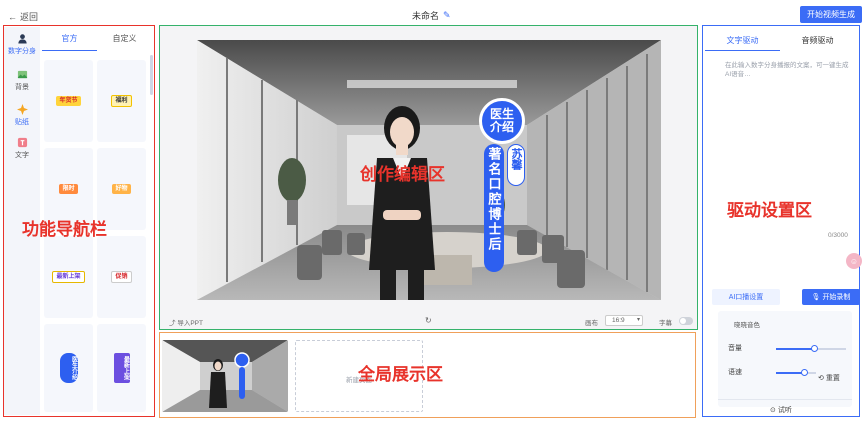  What do you see at coordinates (400, 374) in the screenshot?
I see `global-region-label: 全局展示区` at bounding box center [400, 374].